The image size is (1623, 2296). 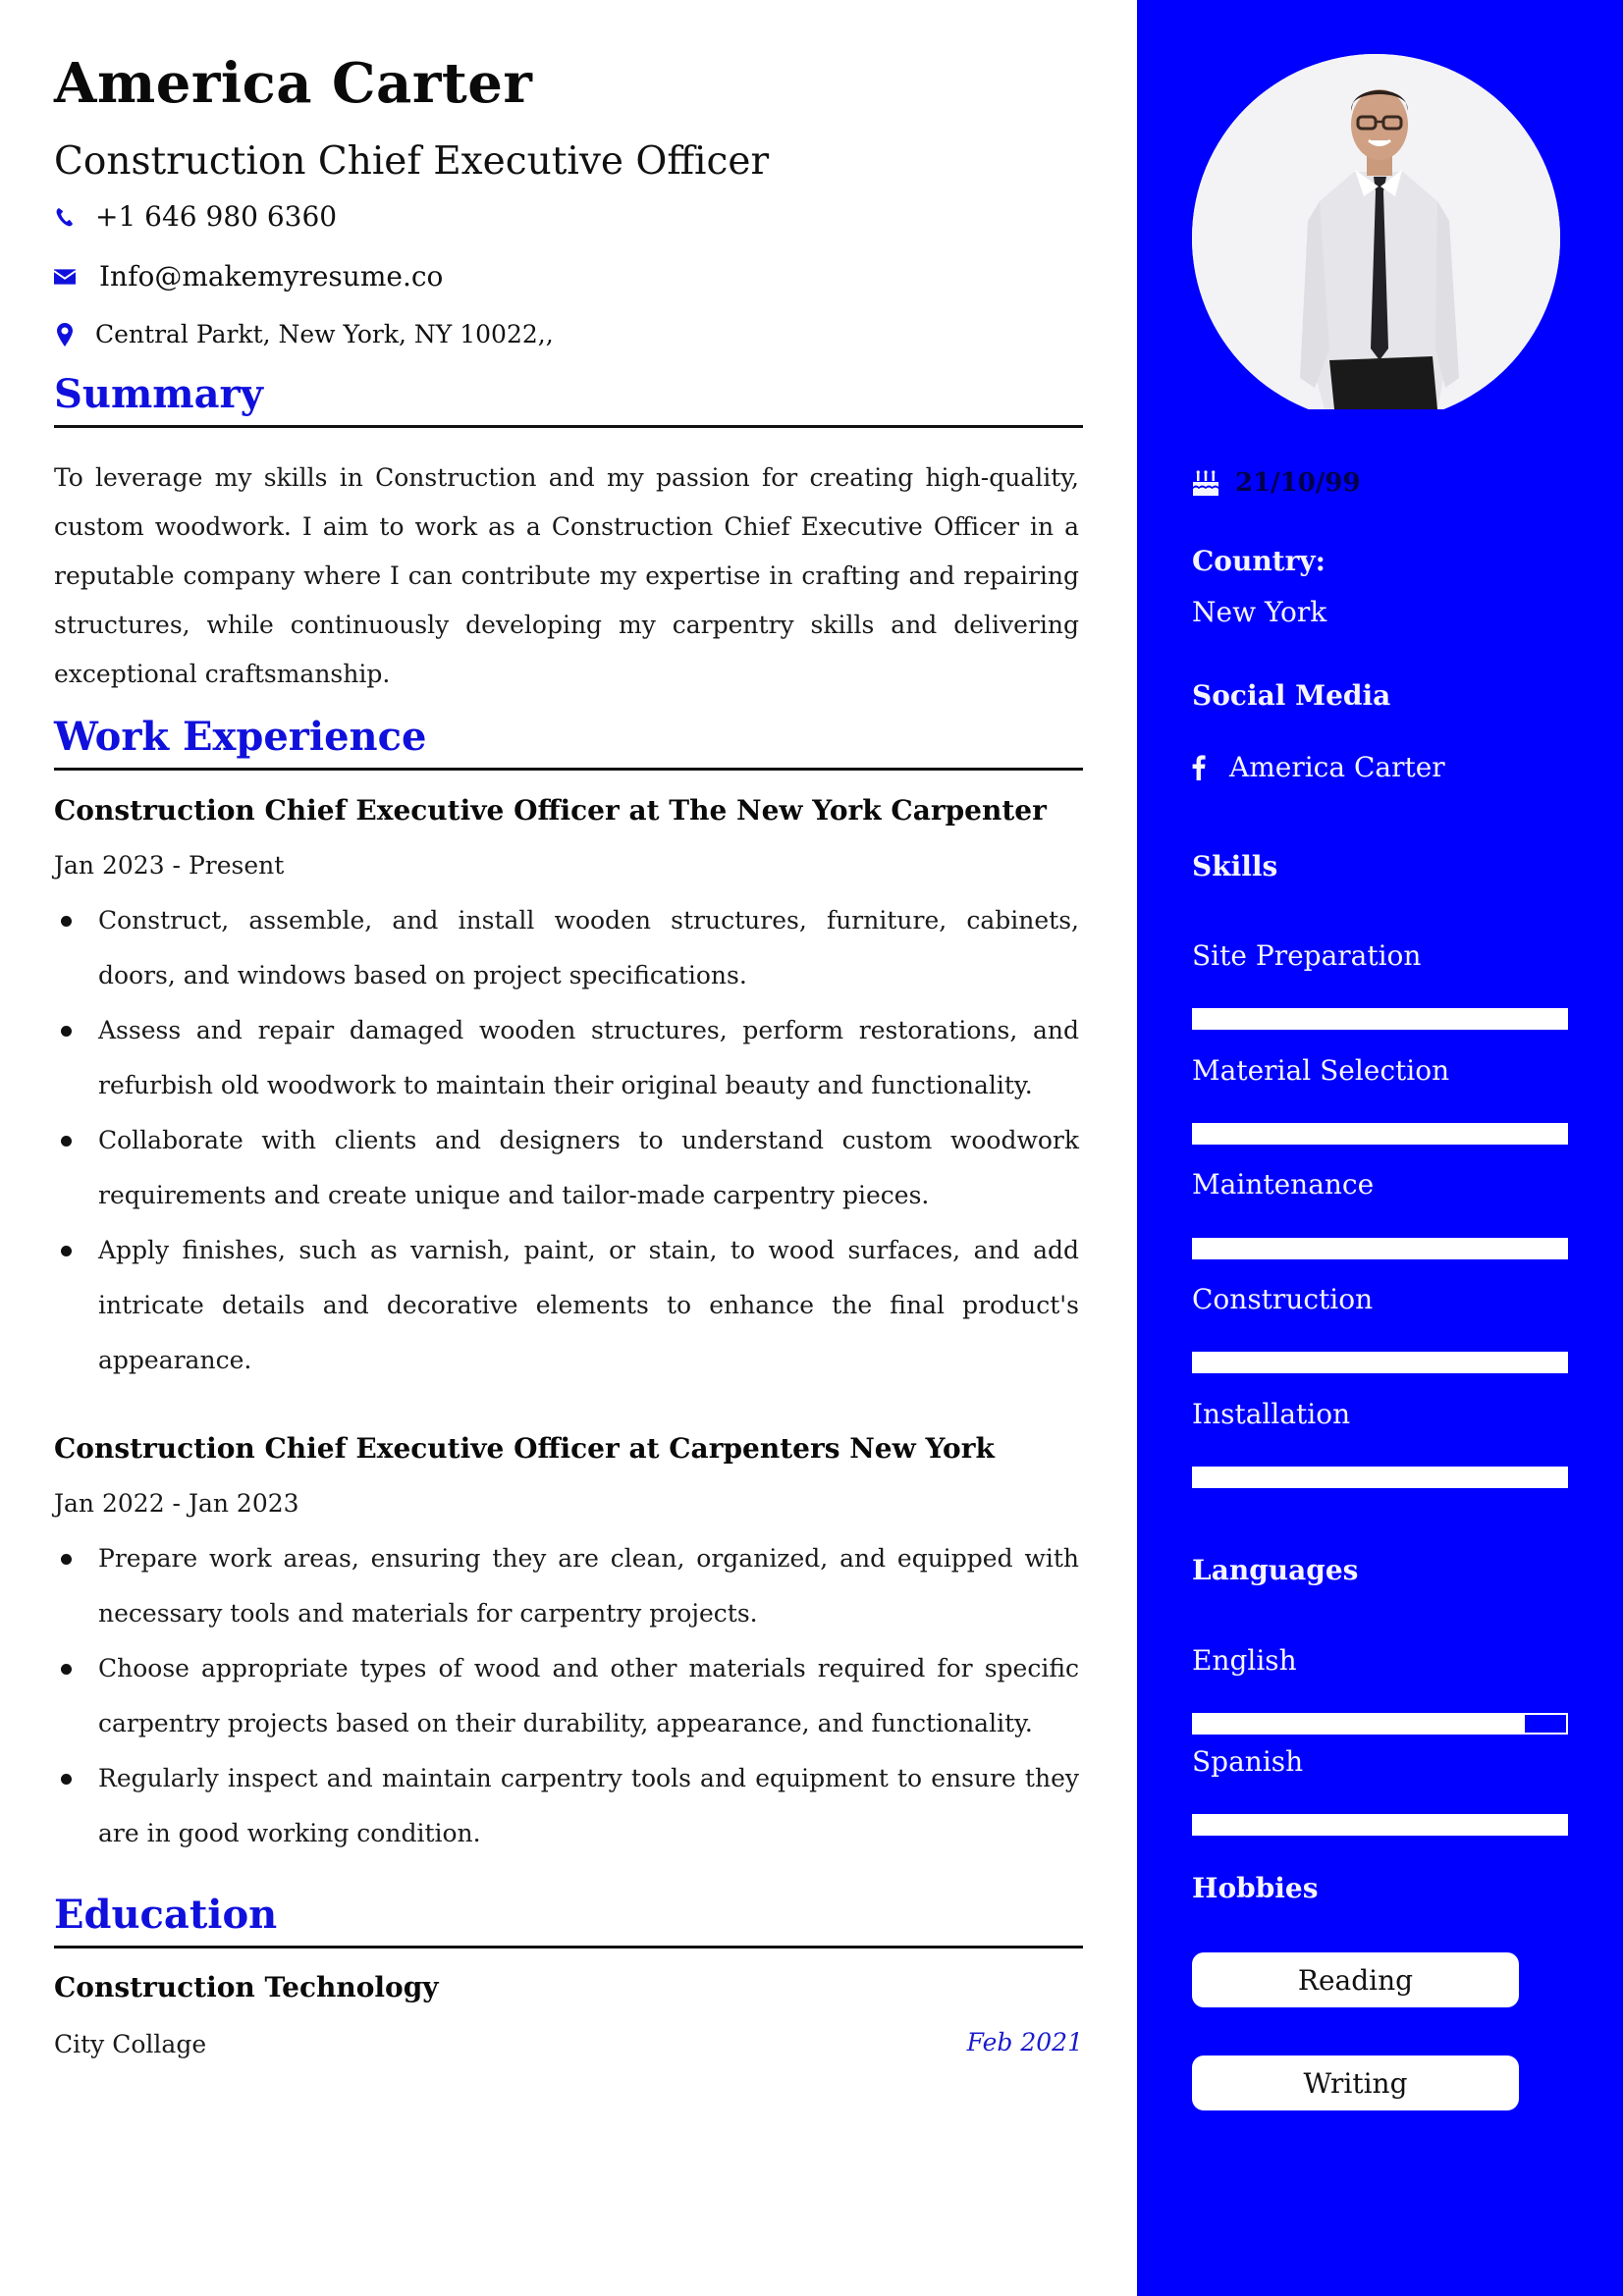 What do you see at coordinates (1356, 1979) in the screenshot?
I see `hobby-tag: Reading` at bounding box center [1356, 1979].